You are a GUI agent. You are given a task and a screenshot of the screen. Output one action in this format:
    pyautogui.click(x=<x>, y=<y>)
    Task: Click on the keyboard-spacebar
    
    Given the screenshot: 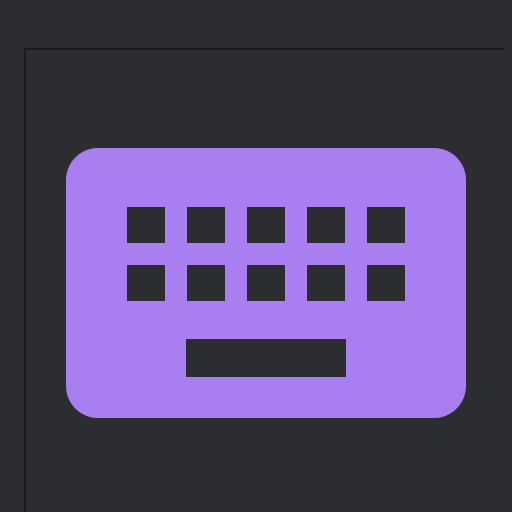 What is the action you would take?
    pyautogui.click(x=266, y=358)
    